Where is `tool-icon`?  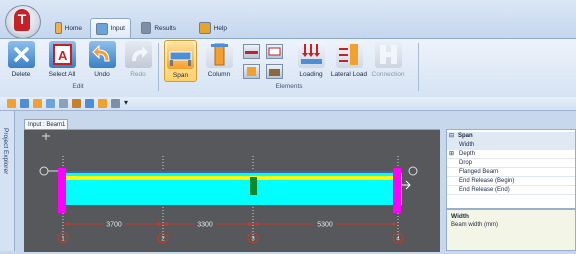 tool-icon is located at coordinates (63, 103).